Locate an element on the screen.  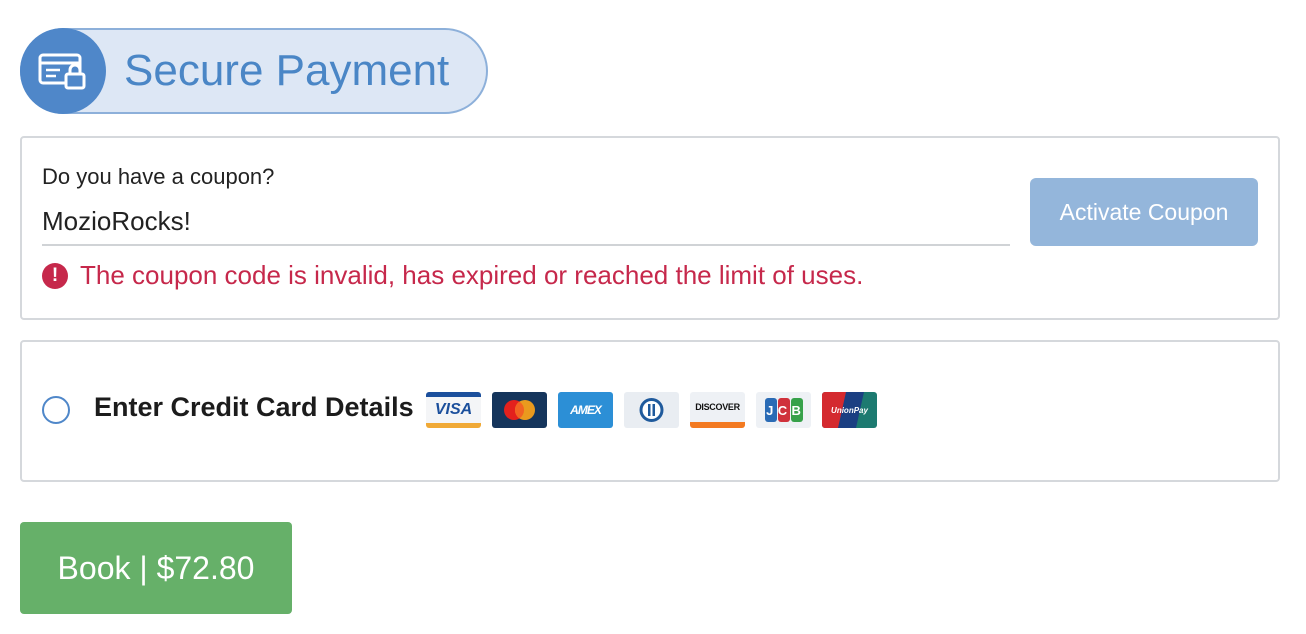
jcb-letter-b: B is located at coordinates (796, 410).